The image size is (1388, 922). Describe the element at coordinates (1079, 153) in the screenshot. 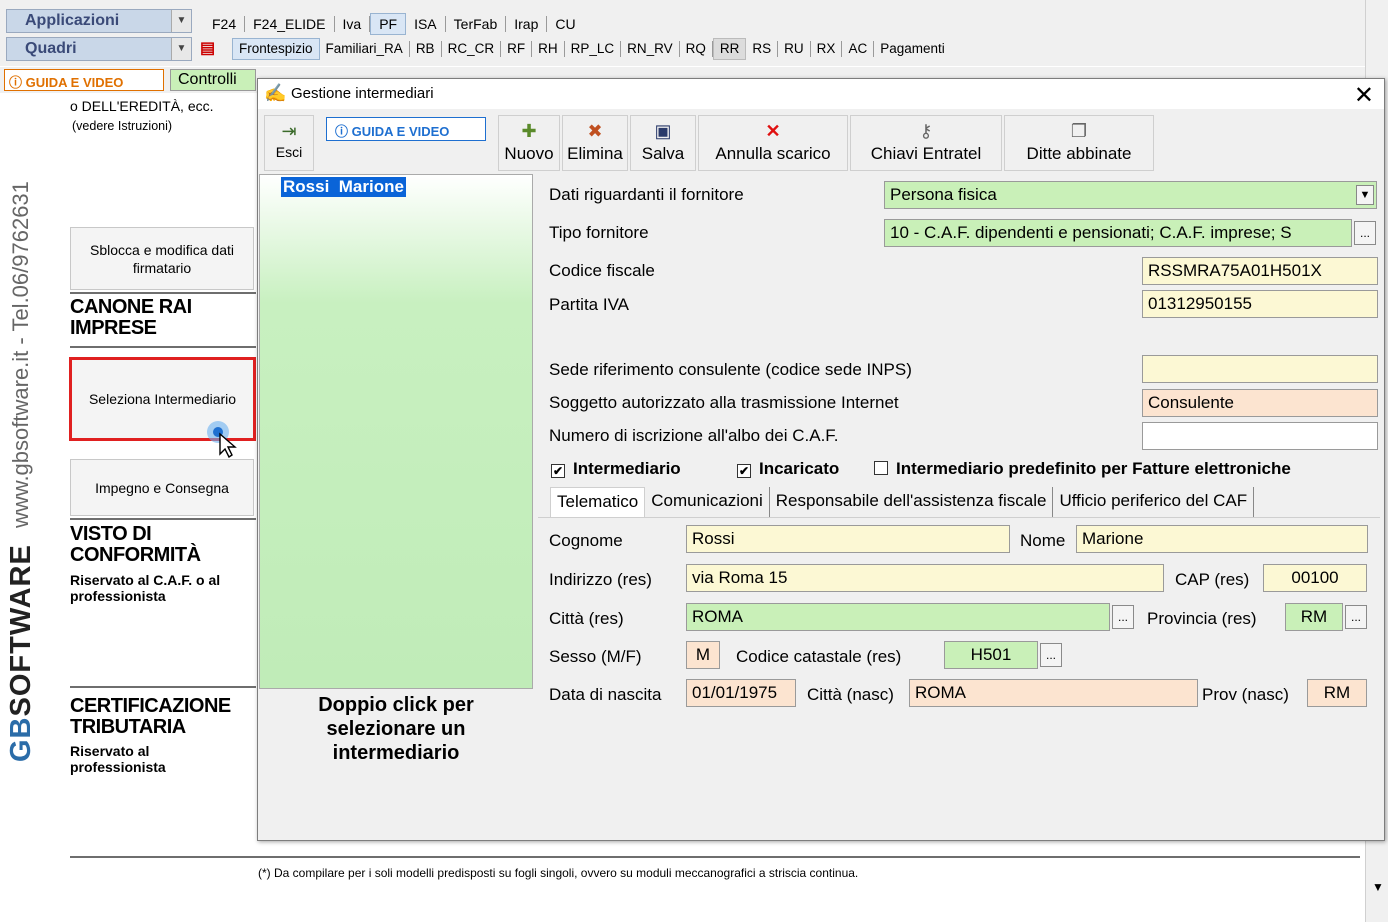

I see `ditte-label: Ditte abbinate` at that location.